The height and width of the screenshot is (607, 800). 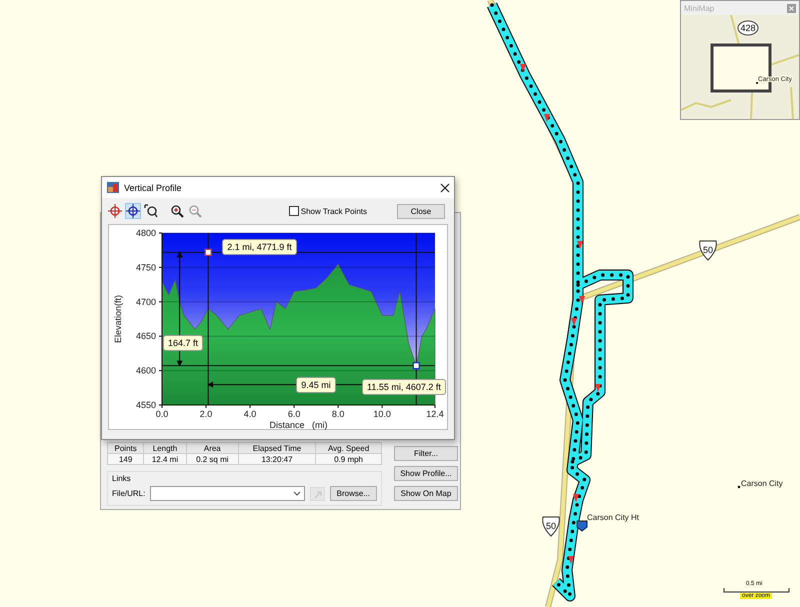 I want to click on axis-tick-label: 4800, so click(x=146, y=233).